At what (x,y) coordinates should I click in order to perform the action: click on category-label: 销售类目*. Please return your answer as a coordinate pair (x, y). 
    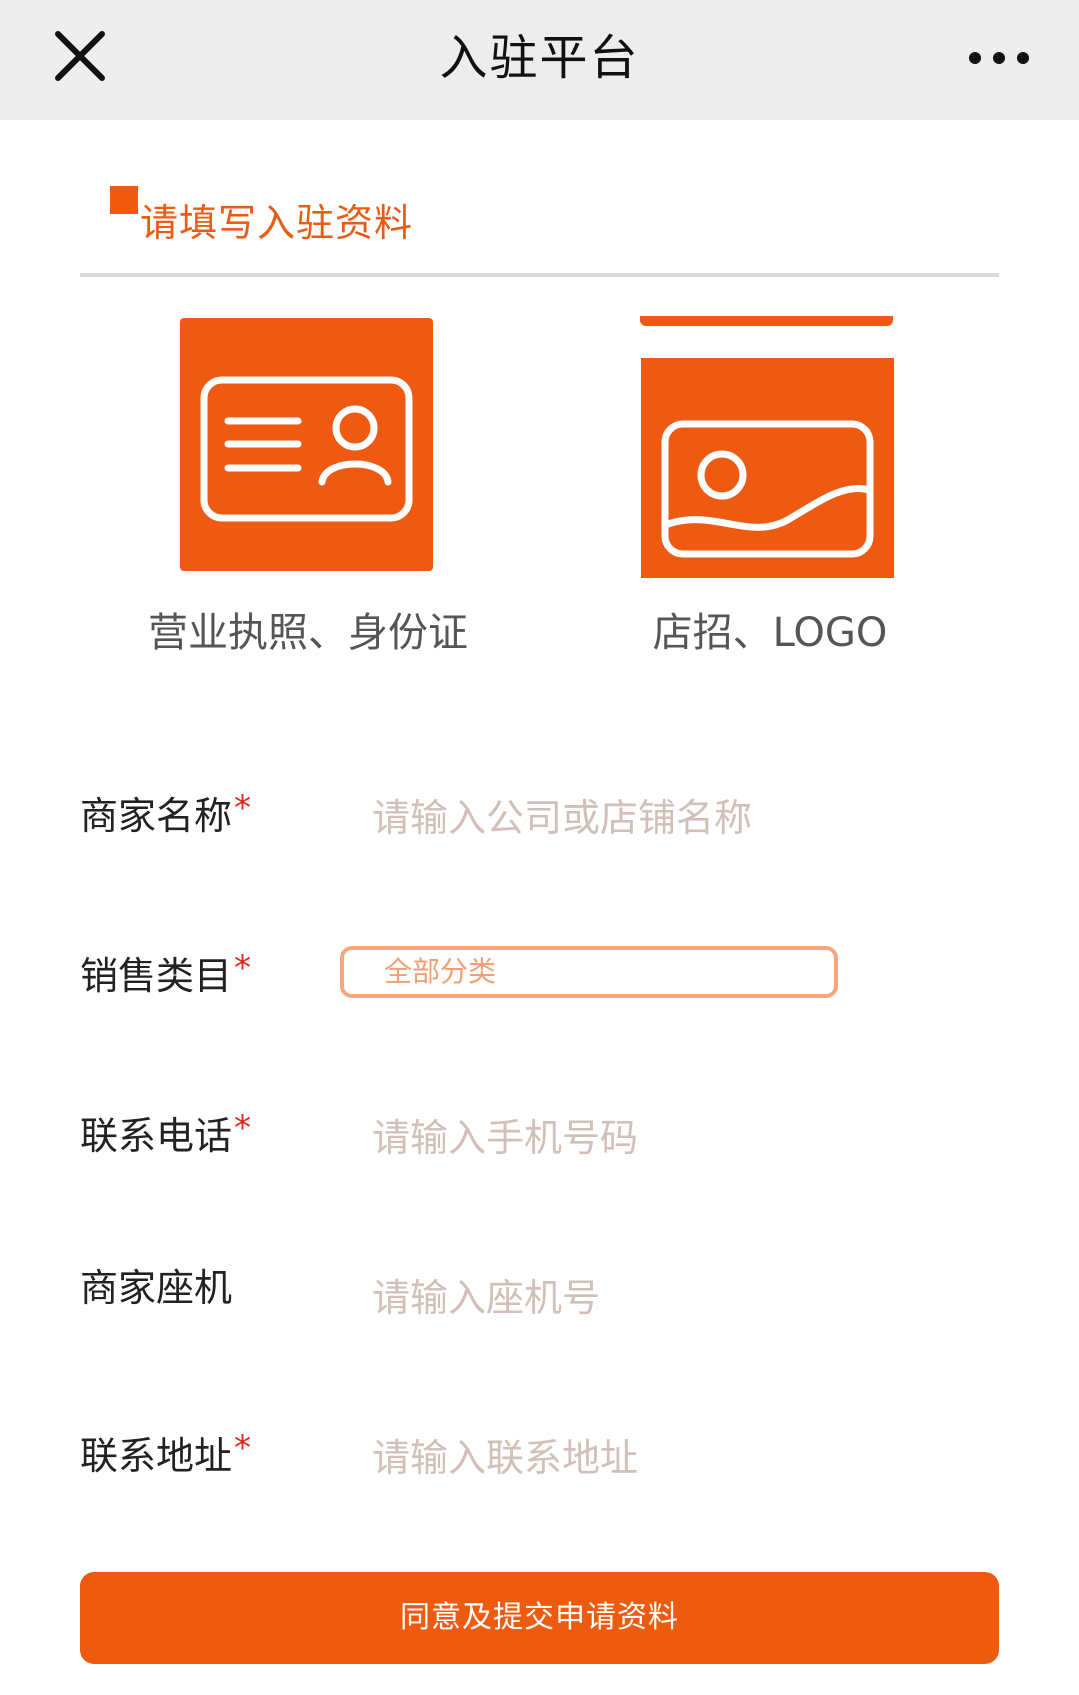
    Looking at the image, I should click on (165, 972).